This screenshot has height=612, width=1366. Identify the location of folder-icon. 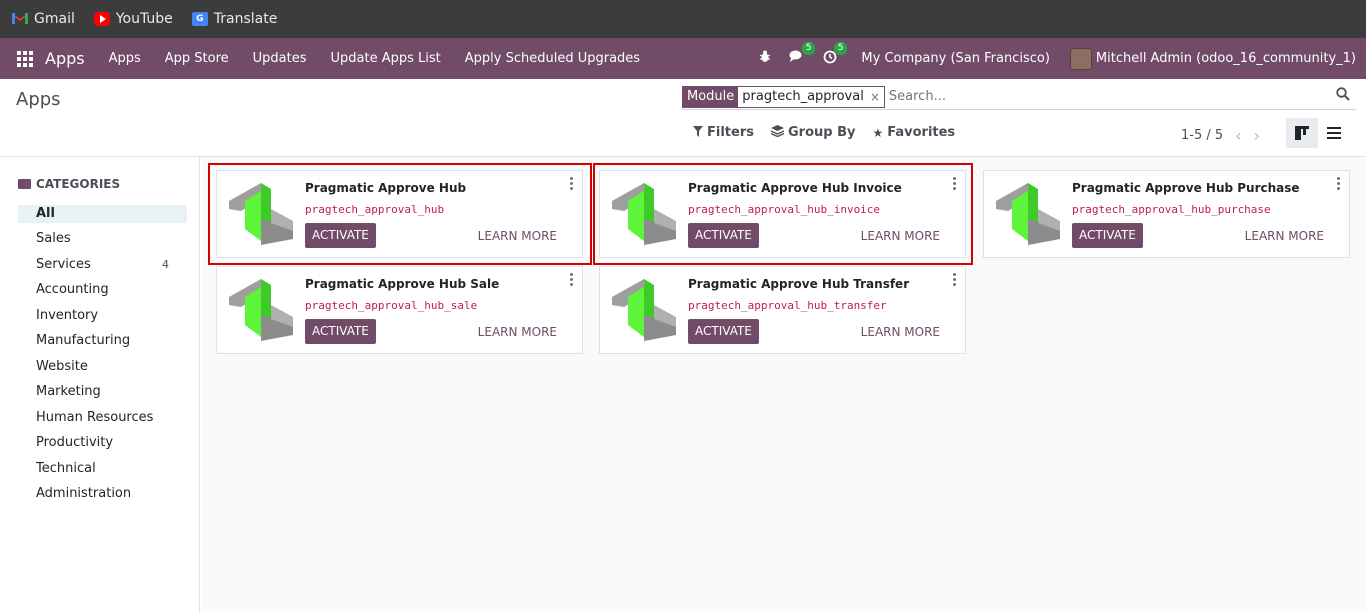
(24, 184).